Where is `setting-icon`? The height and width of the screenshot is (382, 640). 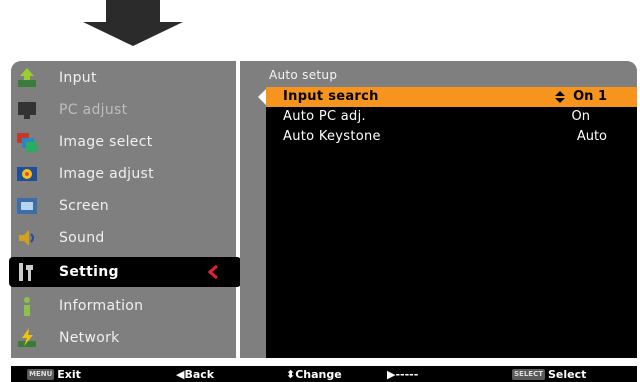 setting-icon is located at coordinates (26, 272).